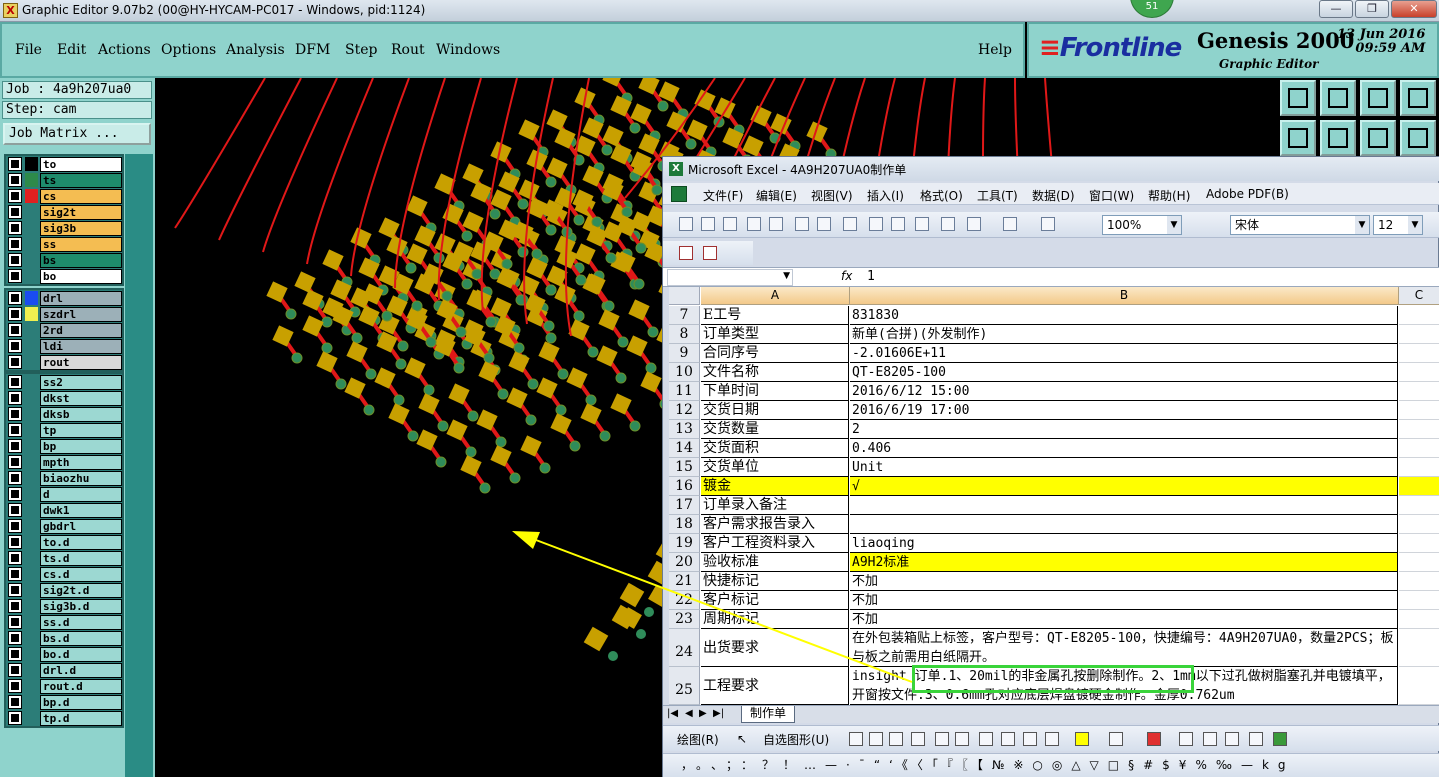 This screenshot has height=777, width=1439. I want to click on annotation-overlay, so click(712, 607).